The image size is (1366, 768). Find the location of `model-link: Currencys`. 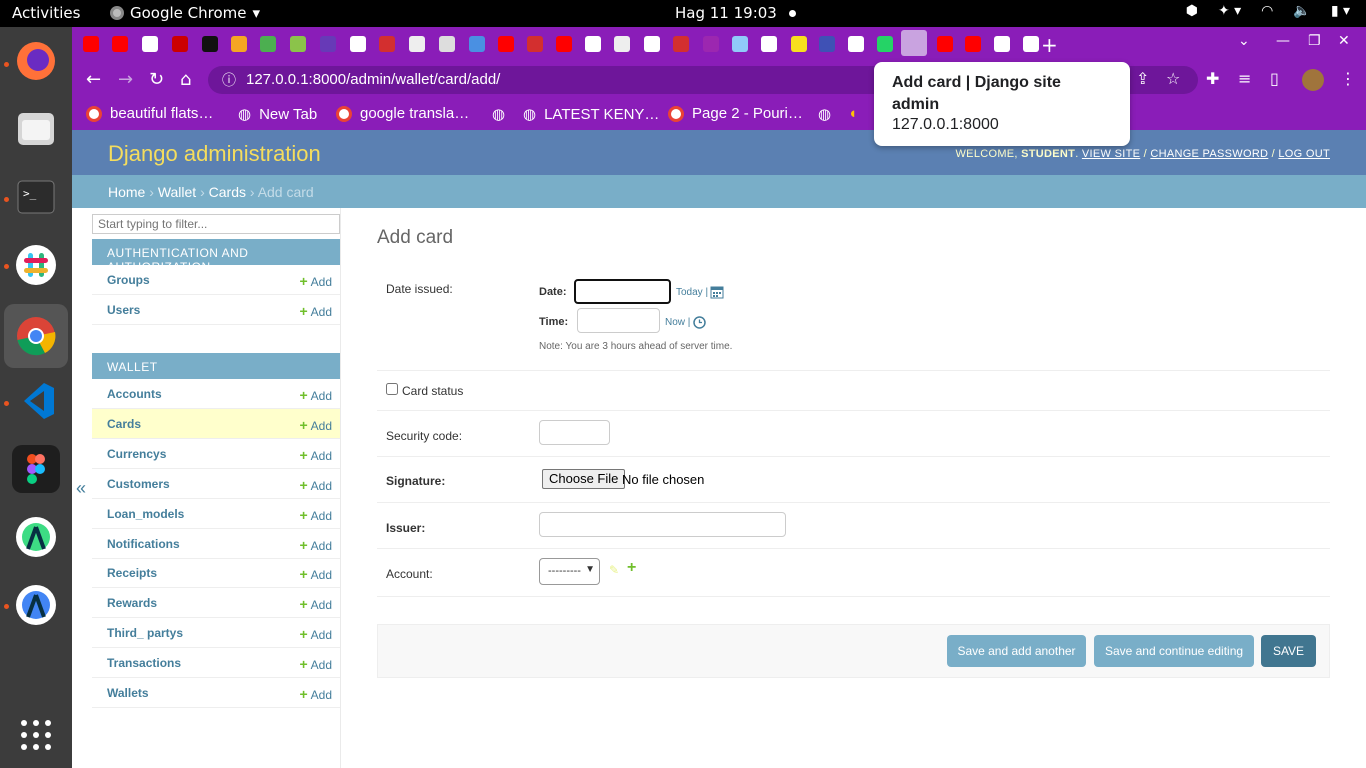

model-link: Currencys is located at coordinates (136, 454).